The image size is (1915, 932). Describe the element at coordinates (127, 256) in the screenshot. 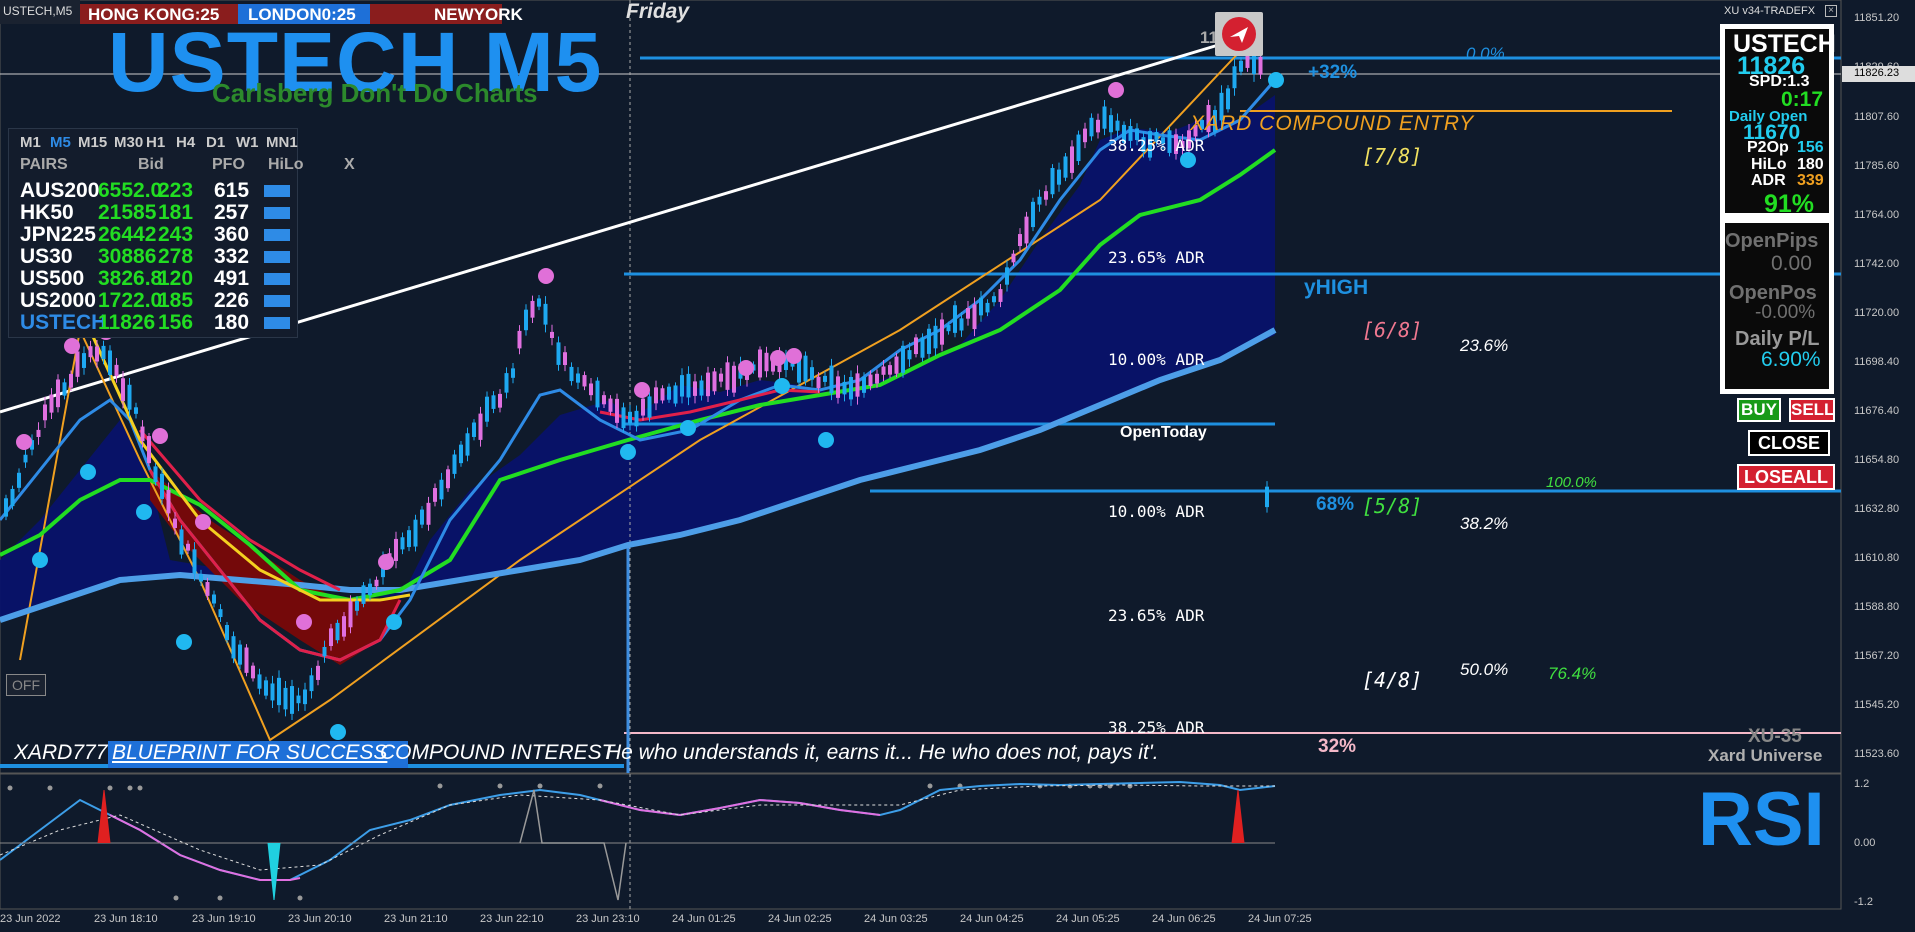

I see `pair-bid: 30886` at that location.